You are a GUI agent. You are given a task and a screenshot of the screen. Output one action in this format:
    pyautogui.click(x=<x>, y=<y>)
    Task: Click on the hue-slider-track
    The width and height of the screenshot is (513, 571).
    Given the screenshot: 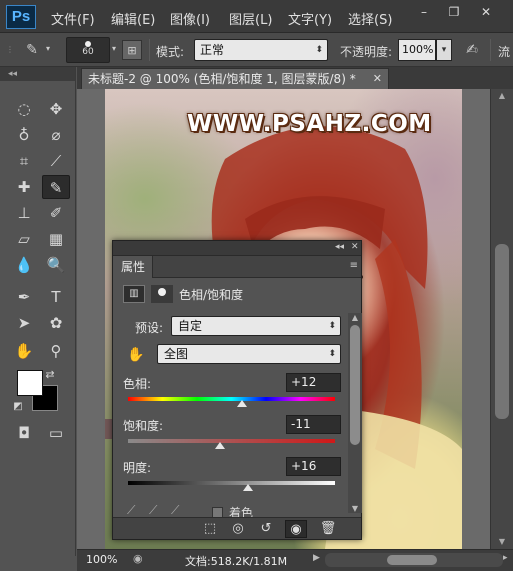 What is the action you would take?
    pyautogui.click(x=231, y=399)
    